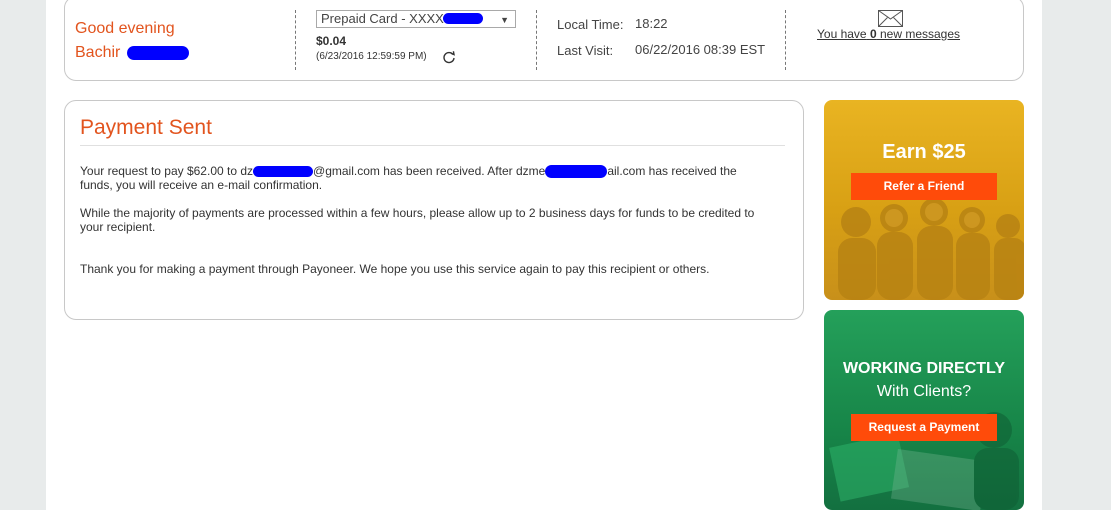  Describe the element at coordinates (920, 34) in the screenshot. I see `messages-suffix: new messages` at that location.